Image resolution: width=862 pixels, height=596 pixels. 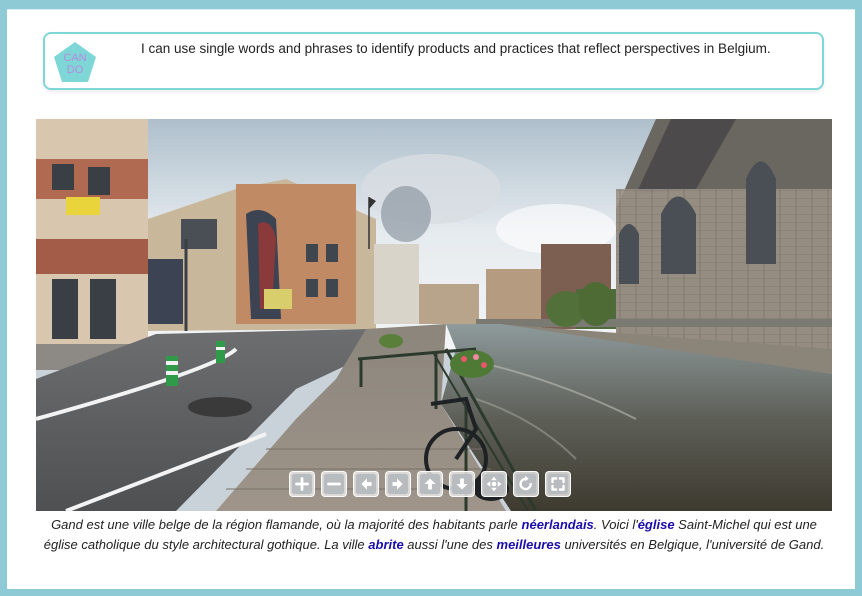 I want to click on can-do-badge-icon: CAN DO, so click(x=75, y=62).